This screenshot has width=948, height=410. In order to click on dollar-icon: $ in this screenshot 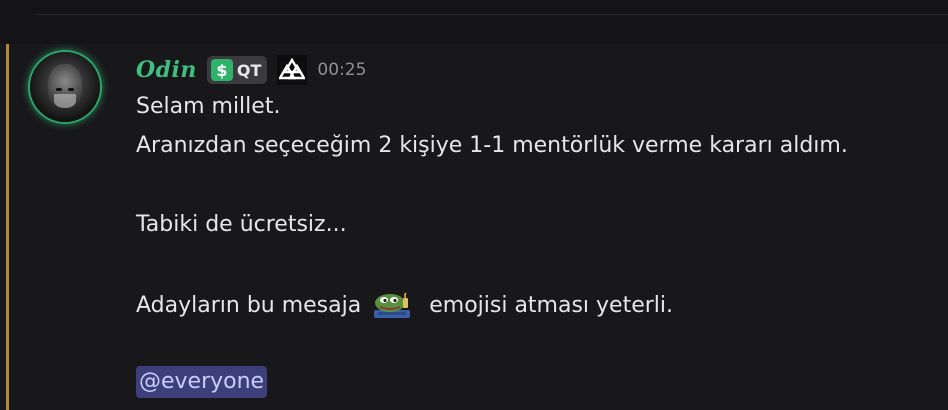, I will do `click(221, 70)`.